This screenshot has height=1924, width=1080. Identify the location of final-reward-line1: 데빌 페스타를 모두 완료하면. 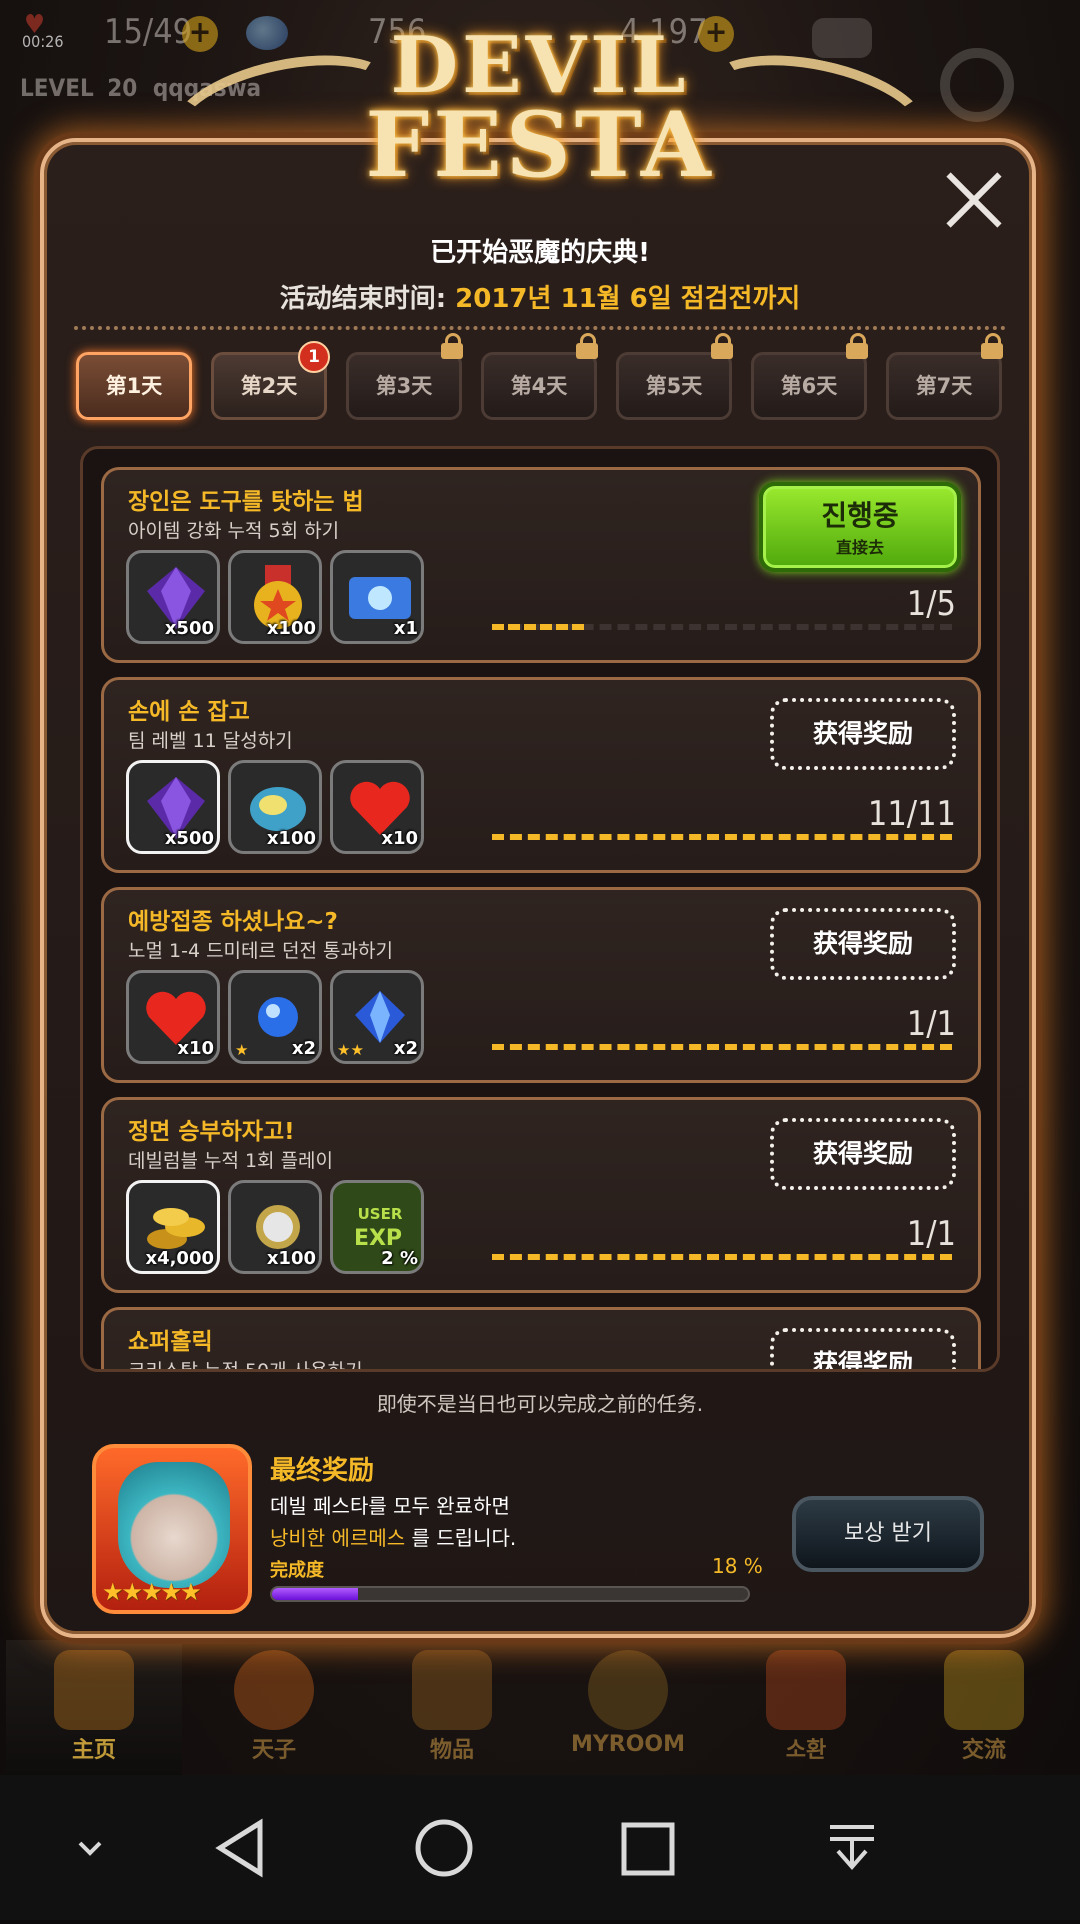
(390, 1506).